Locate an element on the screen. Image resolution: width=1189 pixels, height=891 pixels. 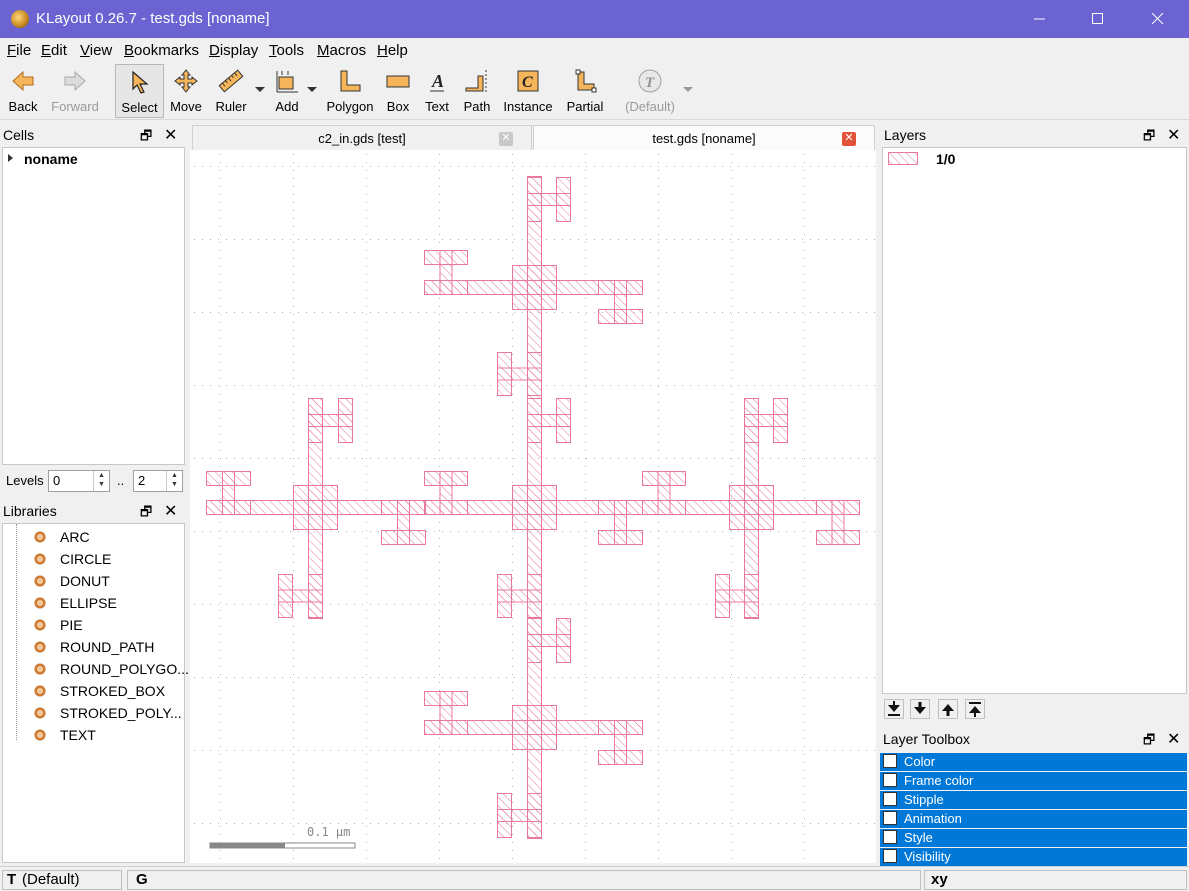
path-icon is located at coordinates (476, 81).